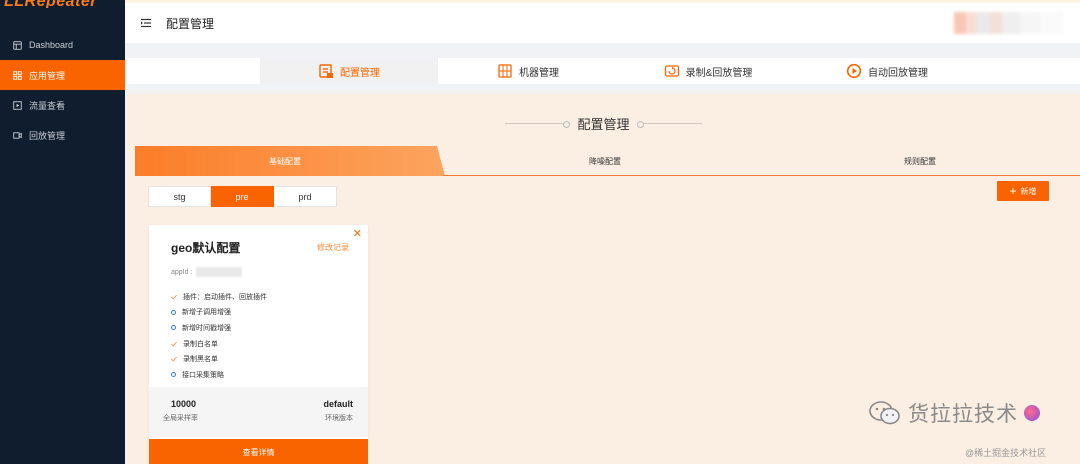  I want to click on sample-rate-stat: 10000 全局采样率, so click(180, 411).